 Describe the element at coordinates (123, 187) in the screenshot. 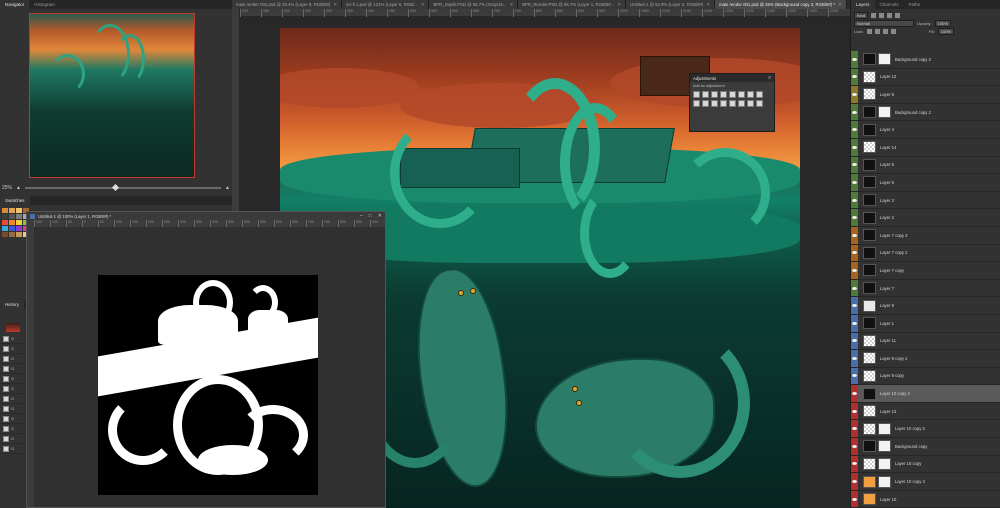

I see `zoom-slider` at that location.